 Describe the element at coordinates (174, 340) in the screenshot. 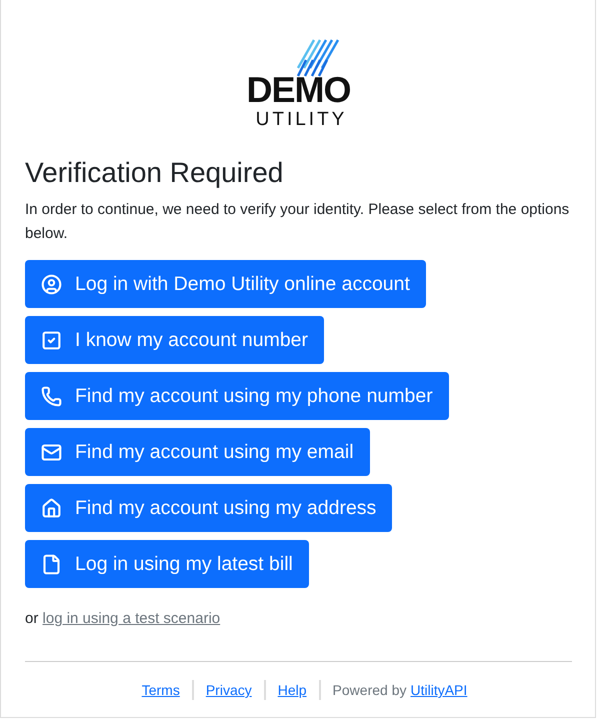

I see `option-button: I know my account number` at that location.